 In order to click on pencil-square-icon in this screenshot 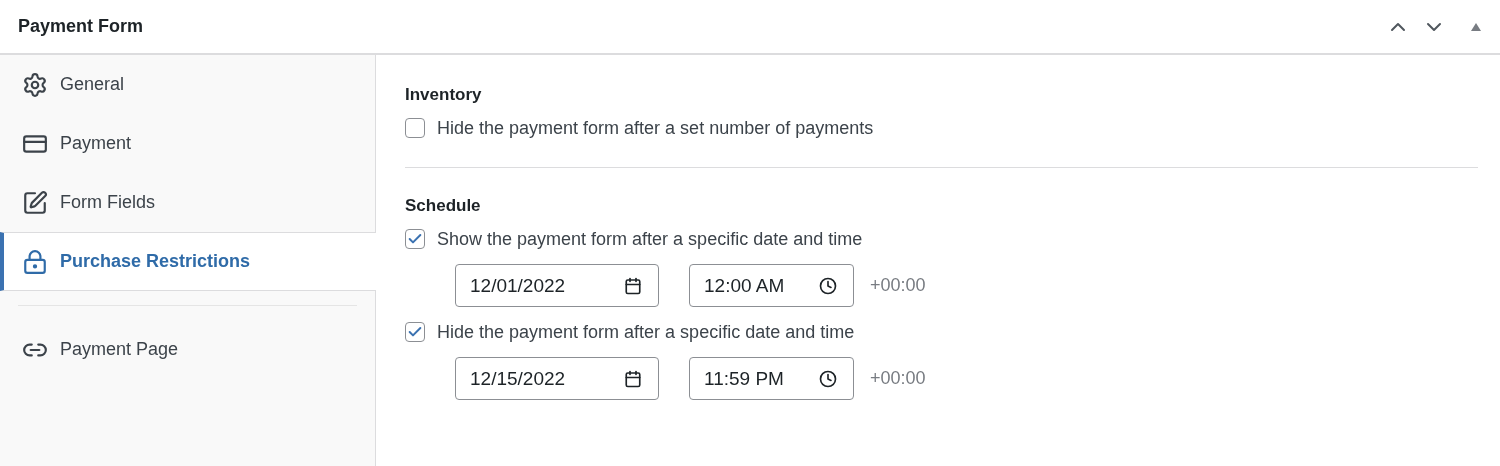, I will do `click(35, 202)`.